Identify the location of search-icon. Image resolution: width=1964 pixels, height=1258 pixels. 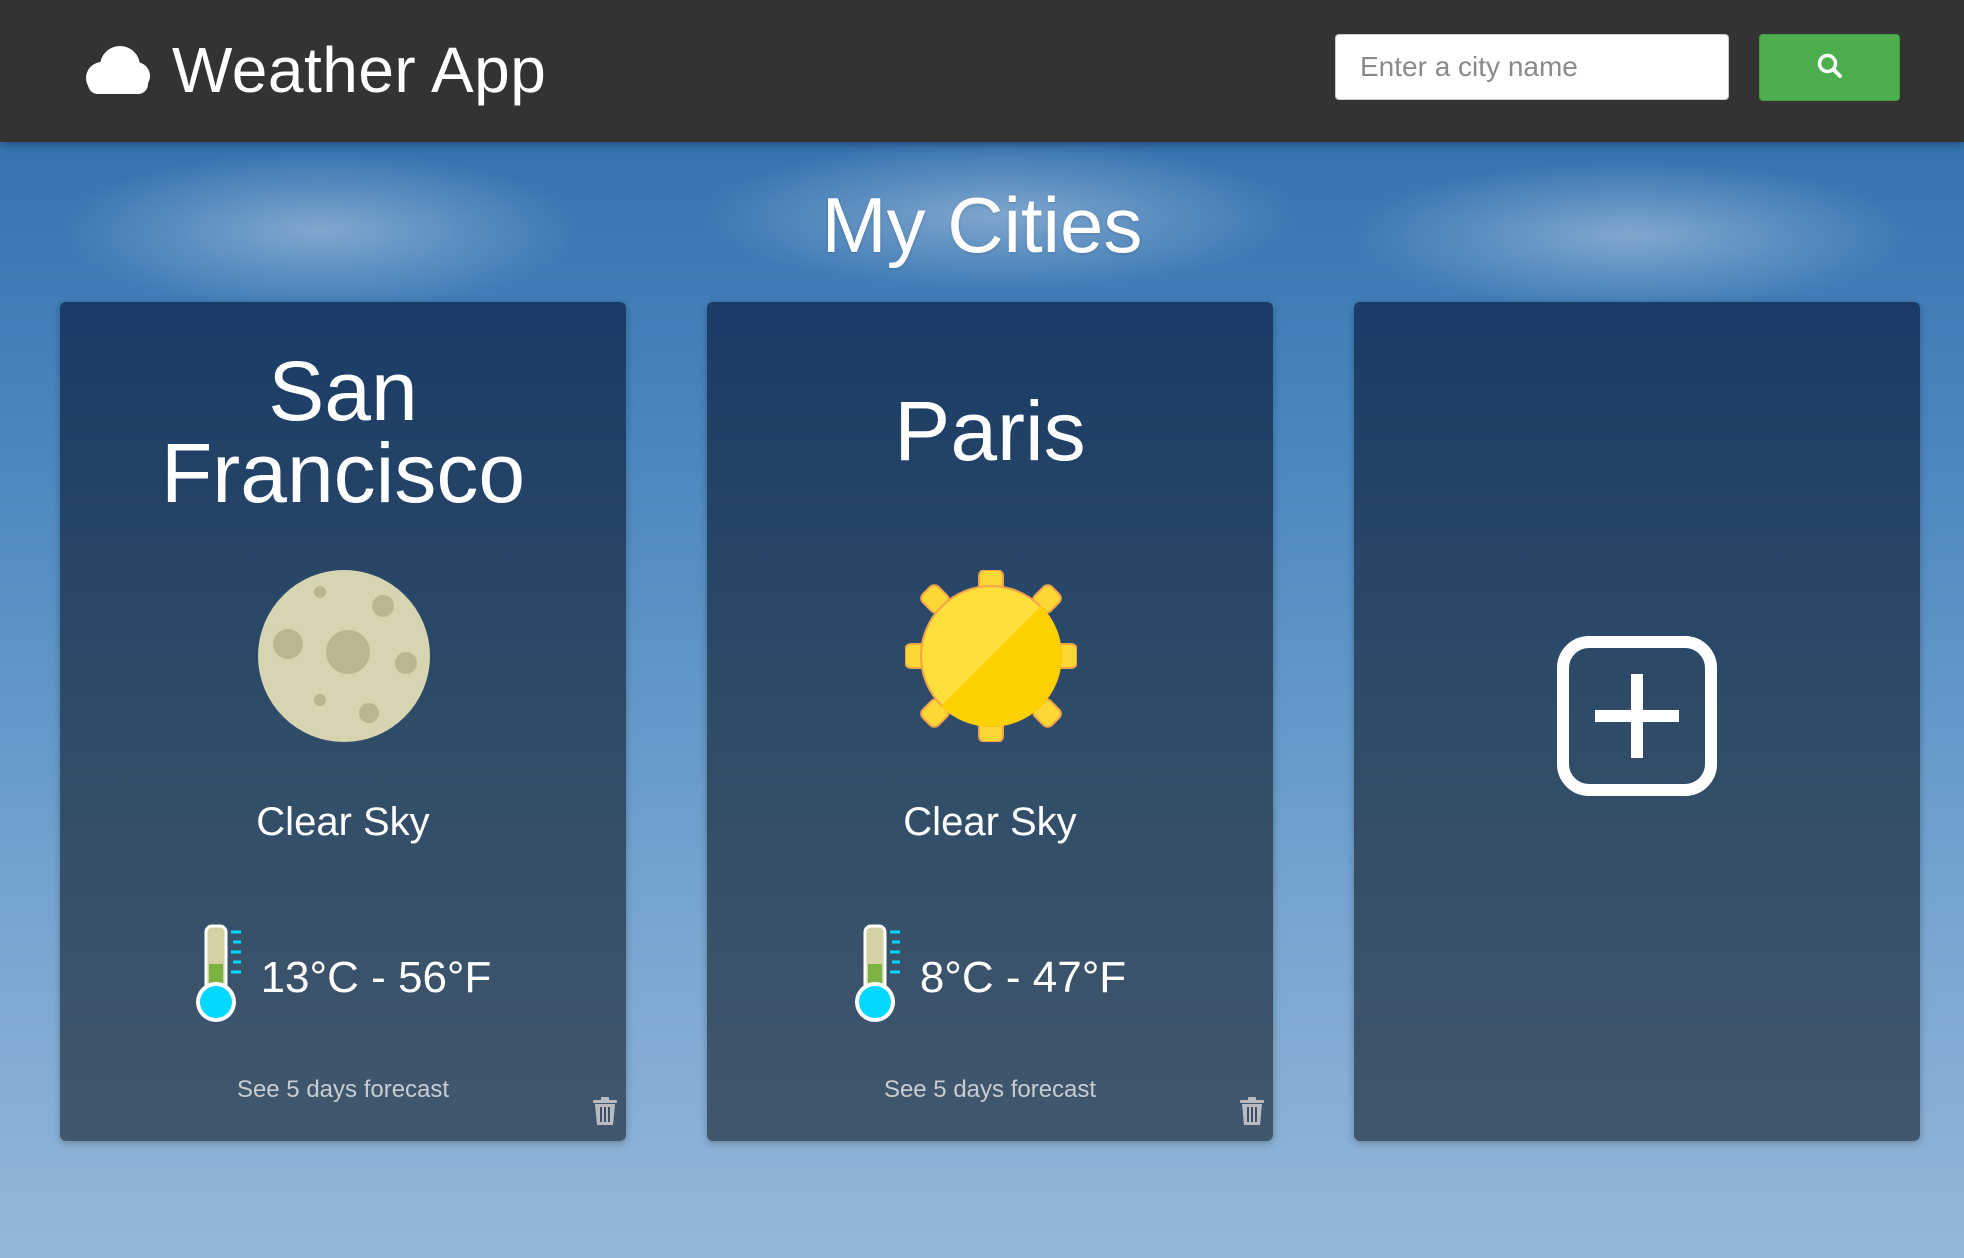
(1830, 67).